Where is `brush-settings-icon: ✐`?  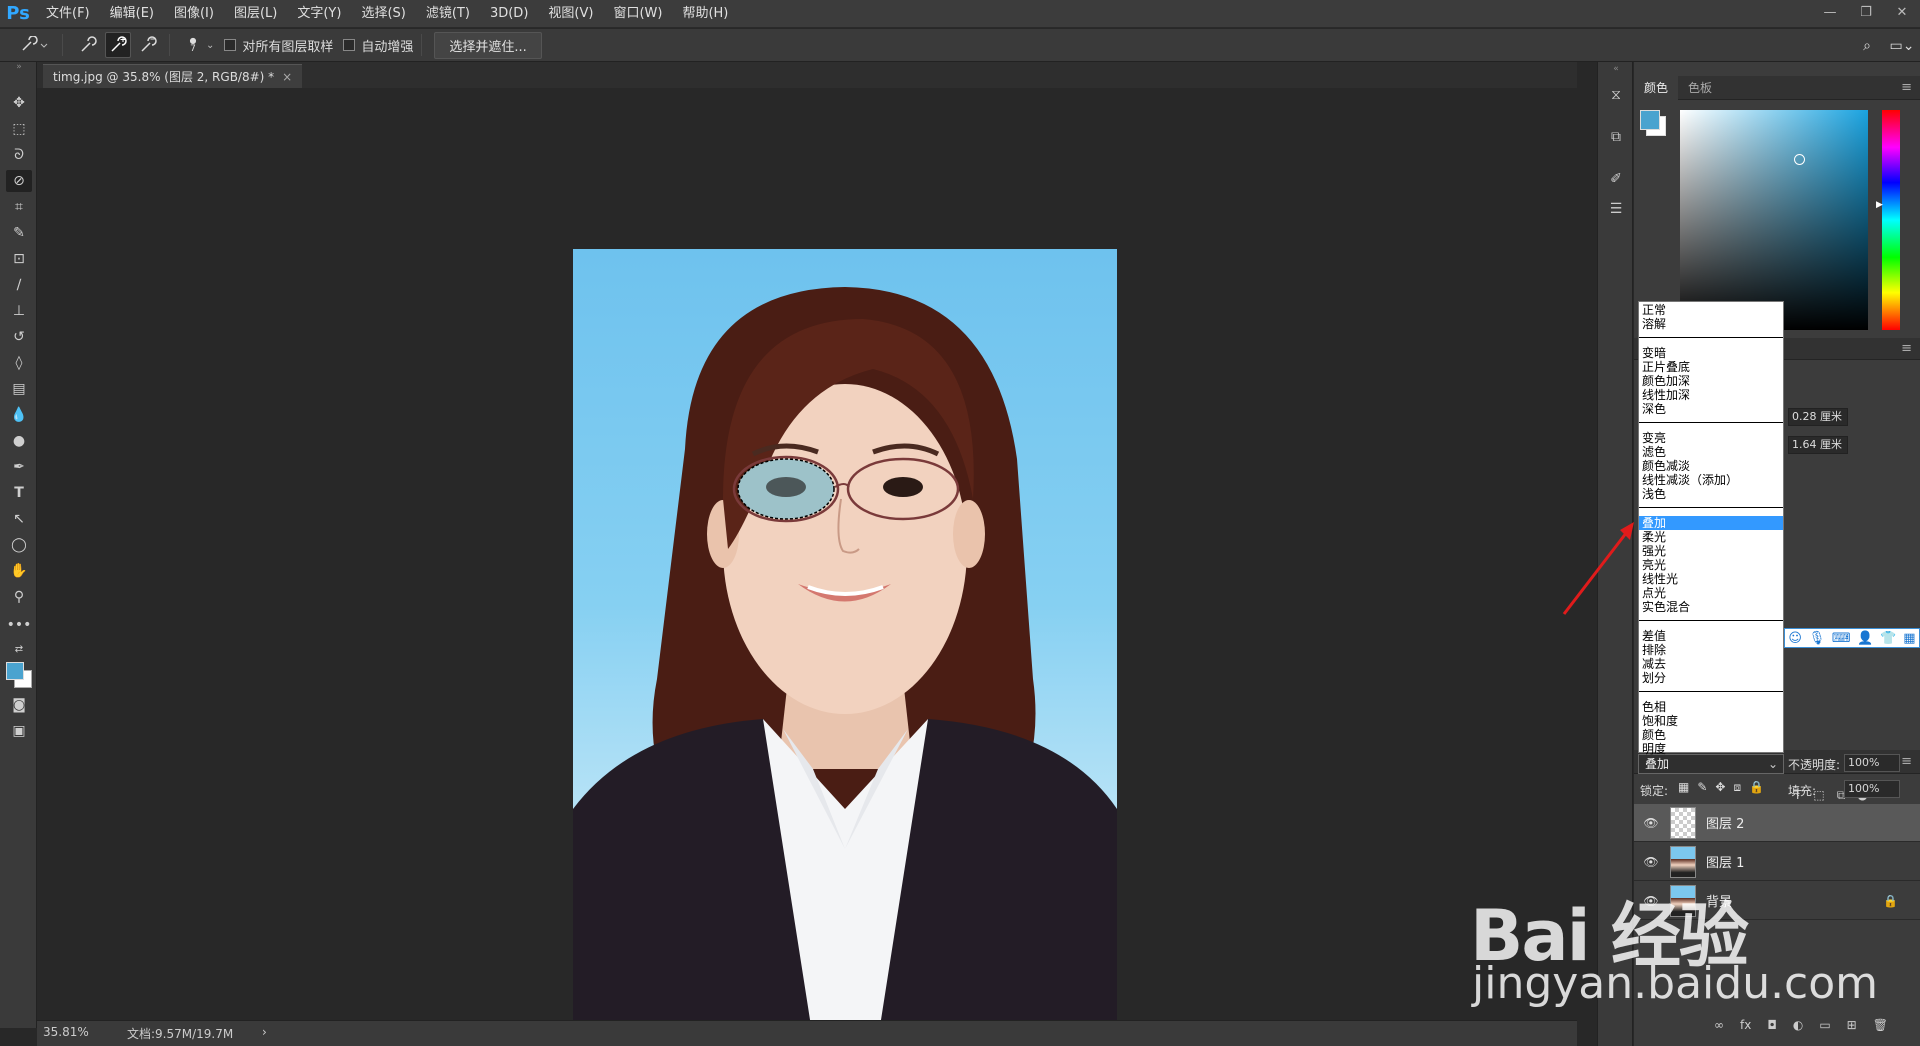
brush-settings-icon: ✐ is located at coordinates (1616, 179).